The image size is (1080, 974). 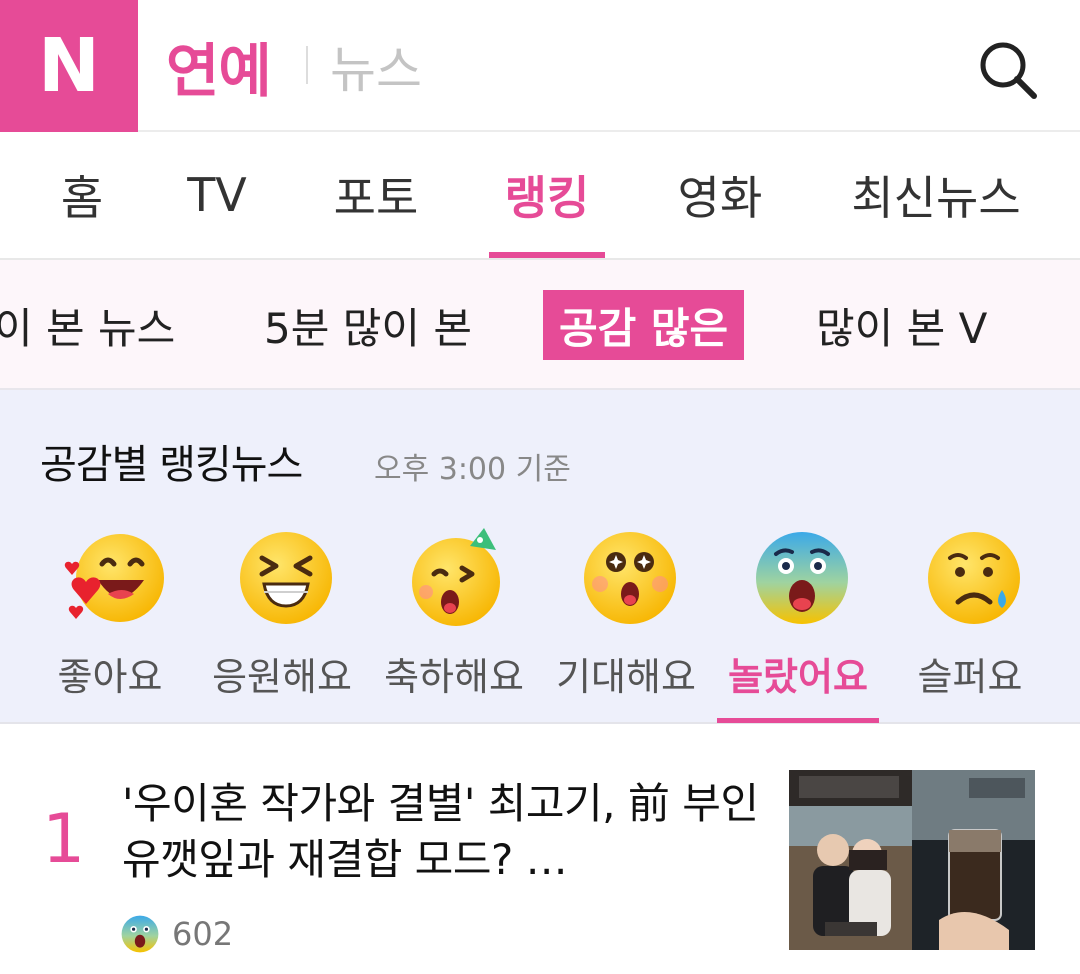 What do you see at coordinates (217, 195) in the screenshot?
I see `tab-tv: TV` at bounding box center [217, 195].